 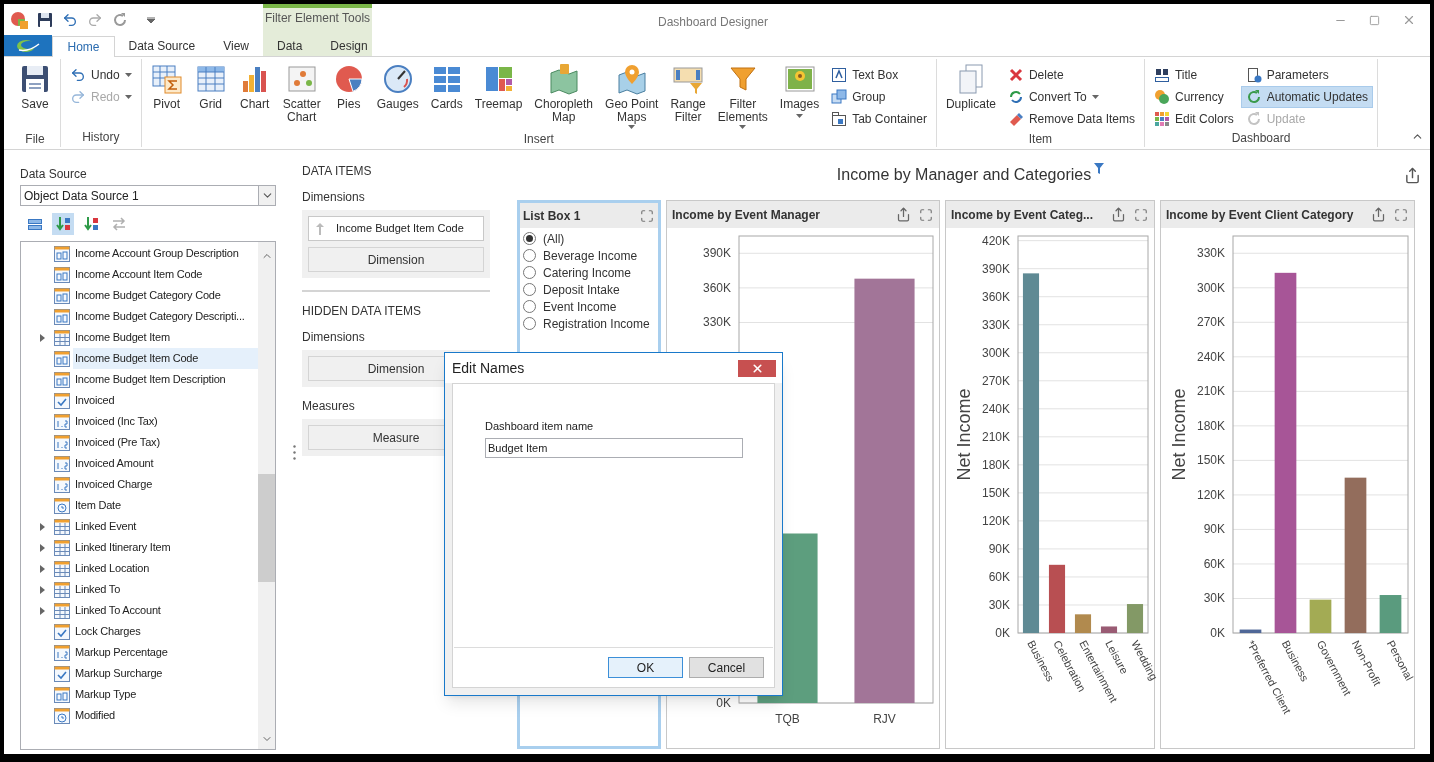 I want to click on radio-option: Registration Income, so click(x=590, y=323).